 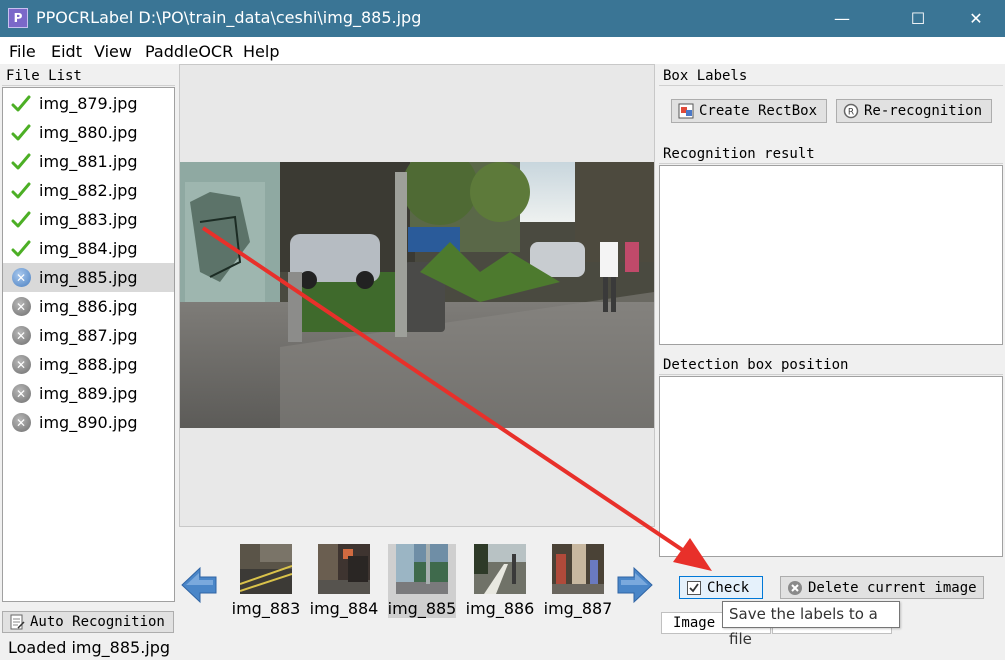 I want to click on file-list-item: img_881.jpg, so click(x=88, y=161).